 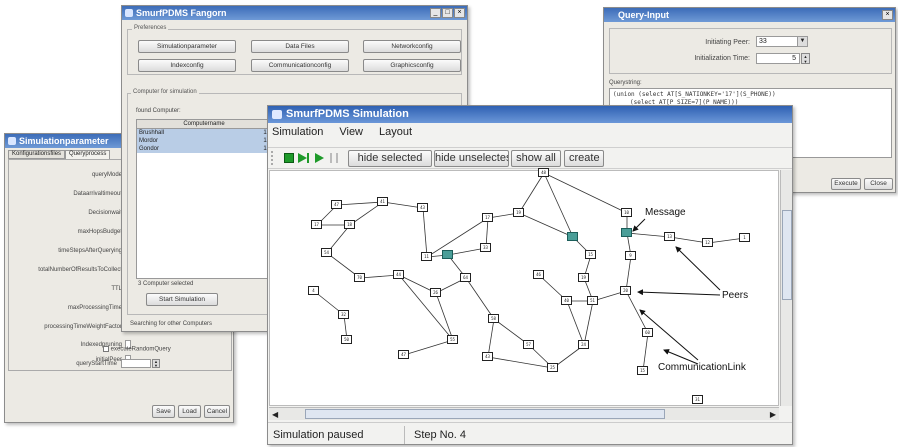 I want to click on searching-status: Searching for other Computers, so click(x=171, y=324).